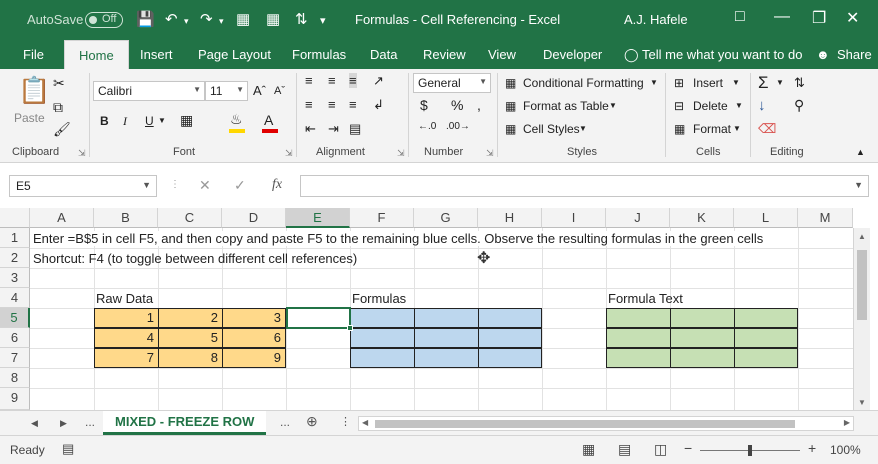 This screenshot has width=878, height=464. Describe the element at coordinates (345, 421) in the screenshot. I see `splitter-icon: ⋮` at that location.